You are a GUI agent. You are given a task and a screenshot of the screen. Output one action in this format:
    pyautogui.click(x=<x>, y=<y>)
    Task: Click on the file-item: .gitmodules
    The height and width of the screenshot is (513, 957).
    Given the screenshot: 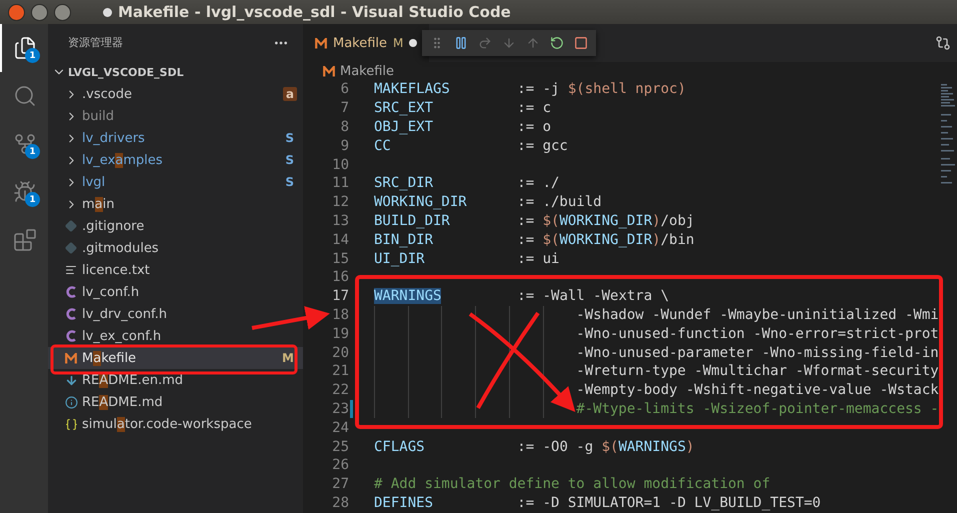 What is the action you would take?
    pyautogui.click(x=175, y=248)
    